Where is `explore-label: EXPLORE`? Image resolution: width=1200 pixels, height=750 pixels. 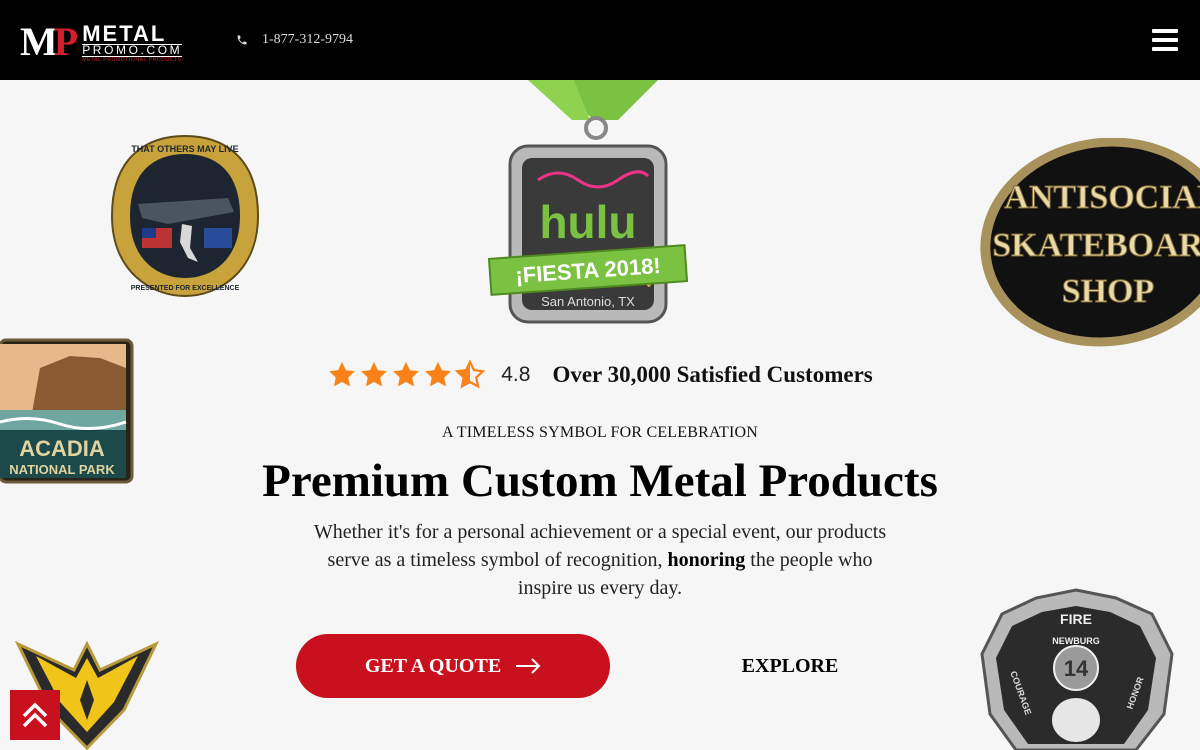
explore-label: EXPLORE is located at coordinates (790, 665).